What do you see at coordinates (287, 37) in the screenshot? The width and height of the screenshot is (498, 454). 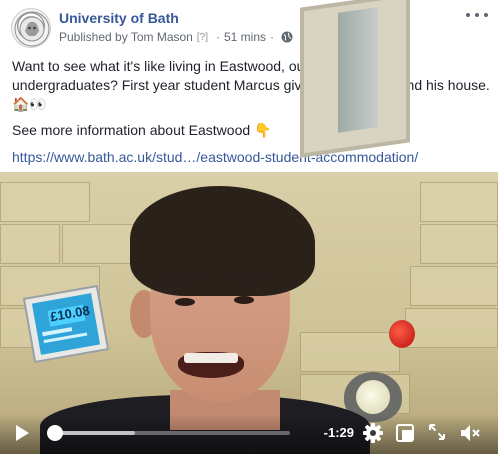 I see `globe-icon` at bounding box center [287, 37].